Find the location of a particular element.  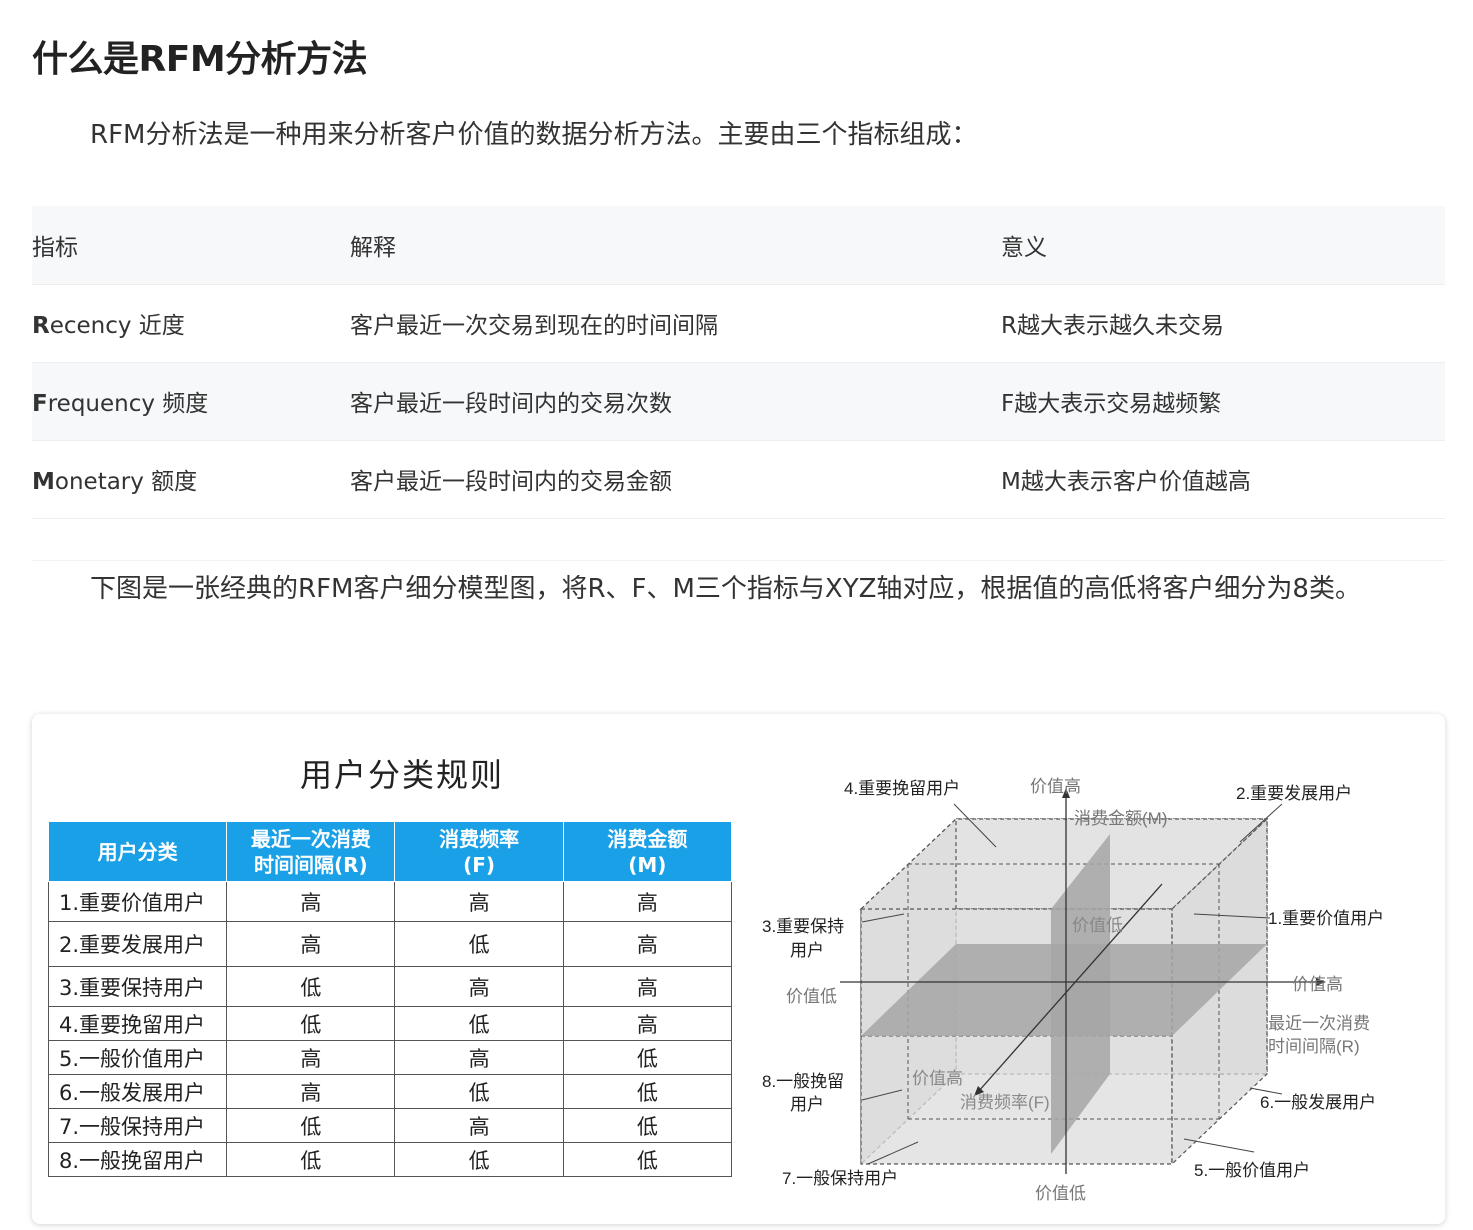

rule-cell-name: 6.一般发展用户 is located at coordinates (137, 1091).